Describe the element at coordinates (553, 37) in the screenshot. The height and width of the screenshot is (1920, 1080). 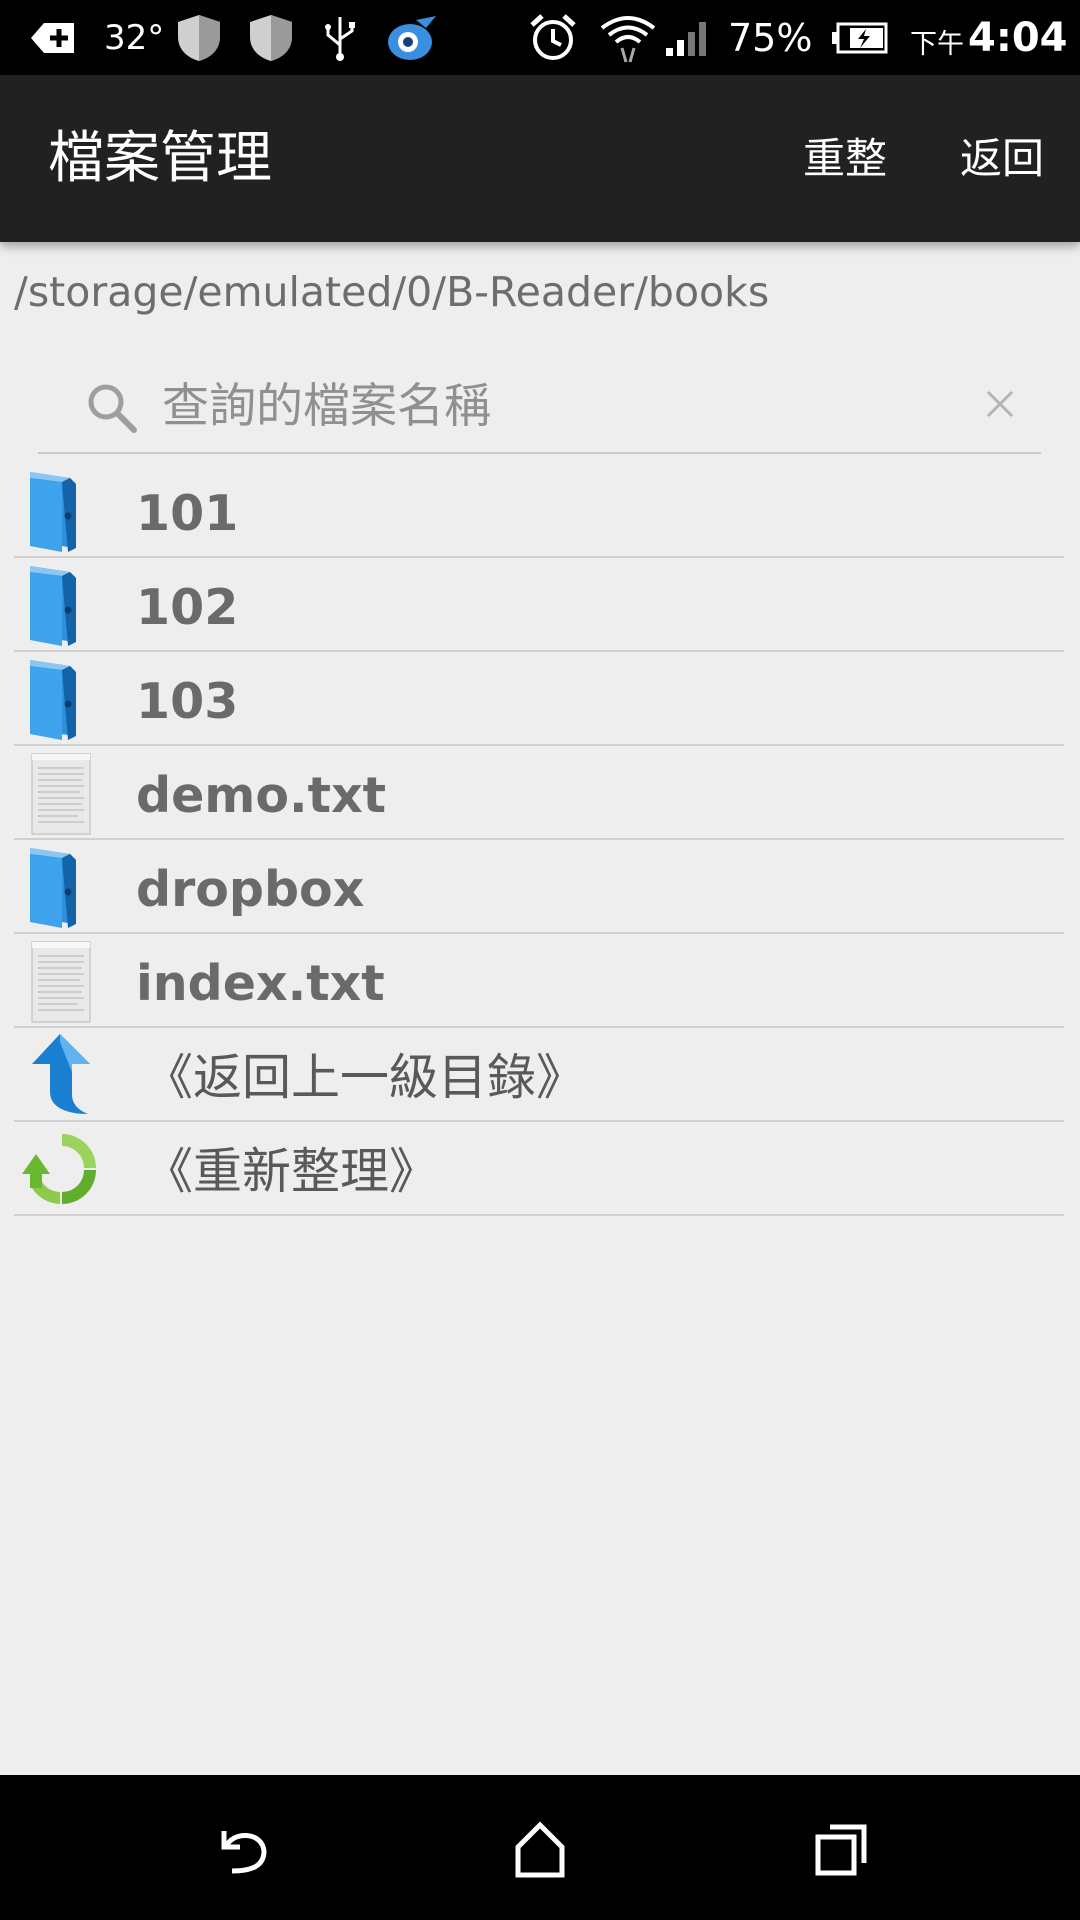
I see `alarm-icon` at that location.